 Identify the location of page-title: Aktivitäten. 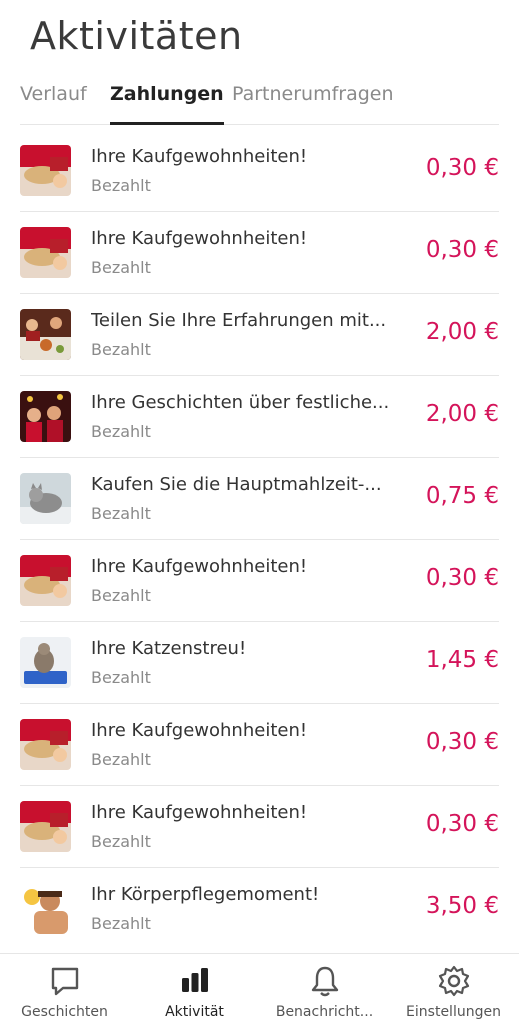
(136, 36).